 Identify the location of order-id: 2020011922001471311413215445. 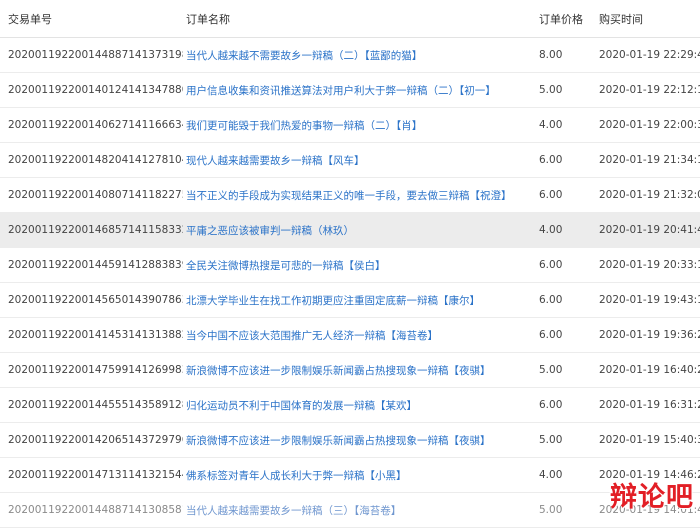
(91, 475).